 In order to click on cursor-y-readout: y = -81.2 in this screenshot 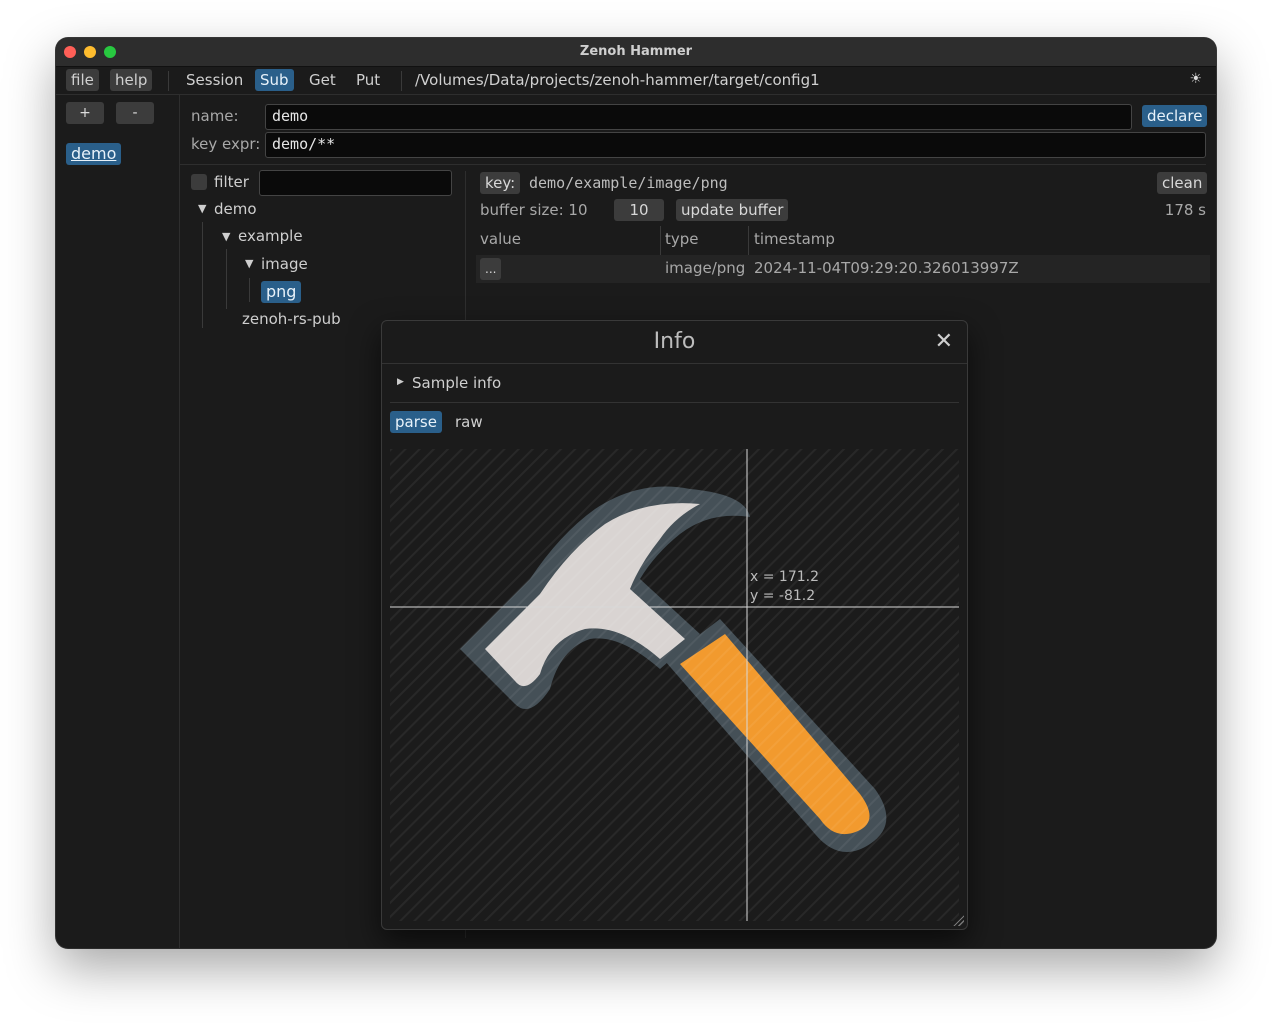, I will do `click(783, 596)`.